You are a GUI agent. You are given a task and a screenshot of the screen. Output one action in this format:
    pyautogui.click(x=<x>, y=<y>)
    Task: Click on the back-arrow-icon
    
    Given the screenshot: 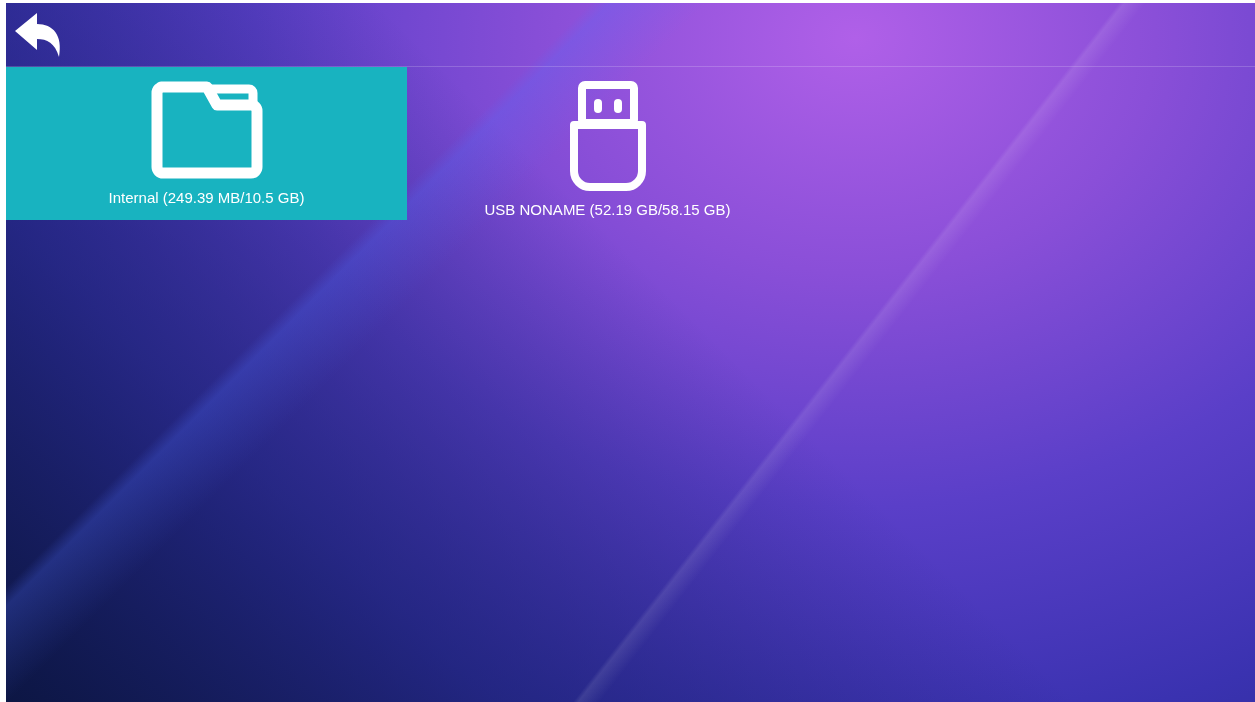 What is the action you would take?
    pyautogui.click(x=38, y=34)
    